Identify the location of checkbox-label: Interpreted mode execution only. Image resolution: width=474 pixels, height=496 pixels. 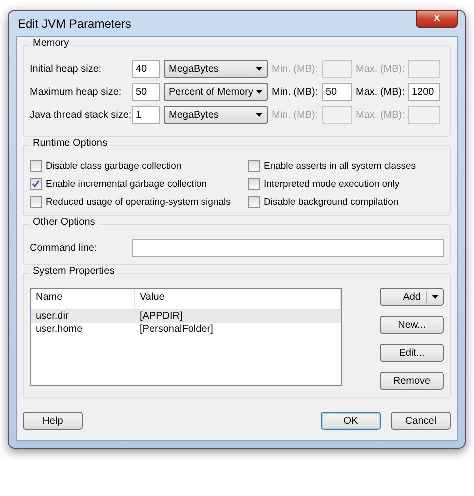
(332, 184).